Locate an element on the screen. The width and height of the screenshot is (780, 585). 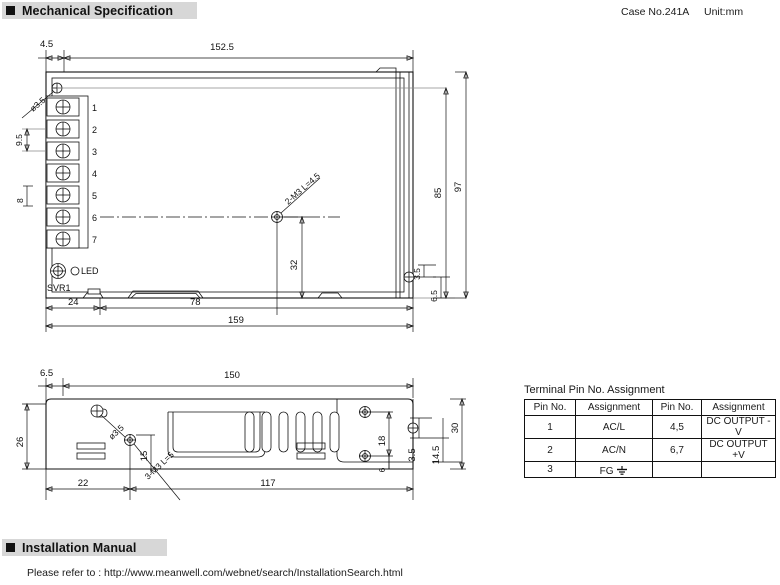
cell-assign-3: FG is located at coordinates (614, 469).